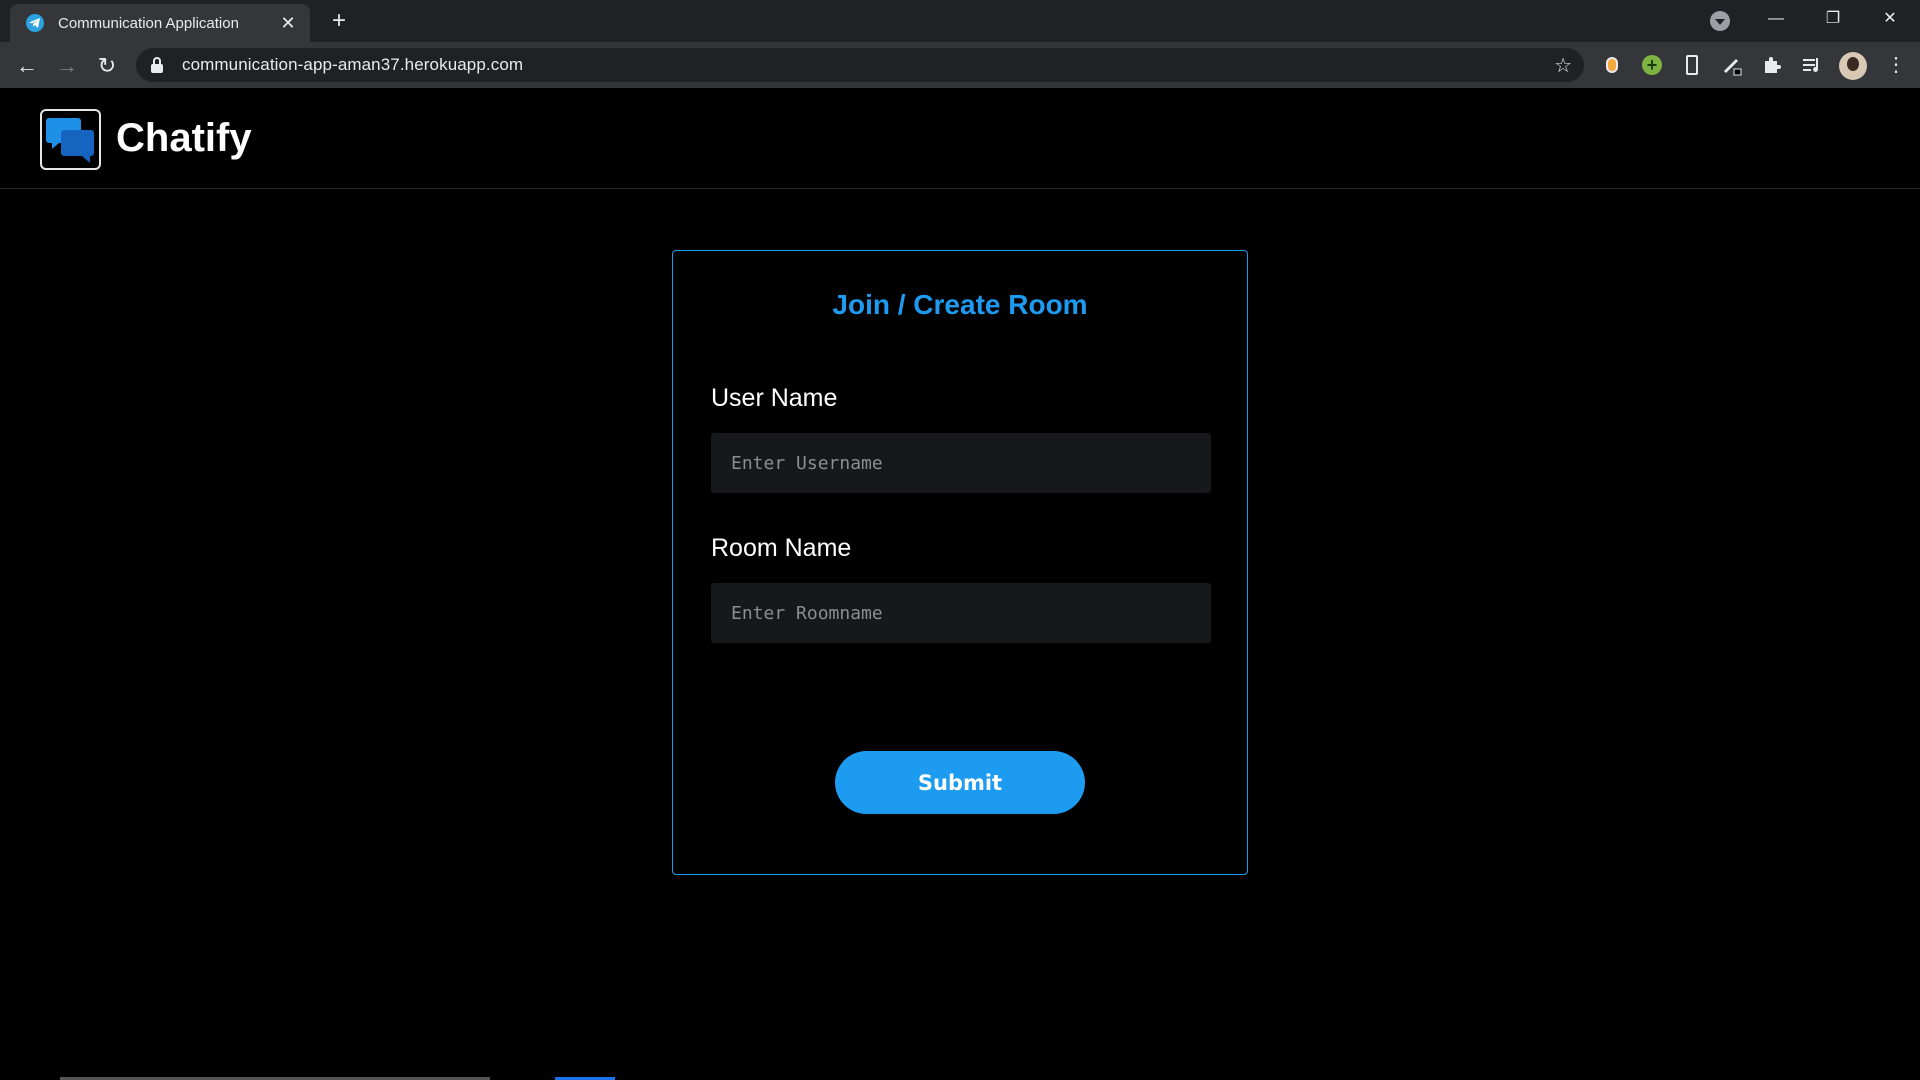 The width and height of the screenshot is (1920, 1080). Describe the element at coordinates (1890, 19) in the screenshot. I see `close-window-button: ✕` at that location.